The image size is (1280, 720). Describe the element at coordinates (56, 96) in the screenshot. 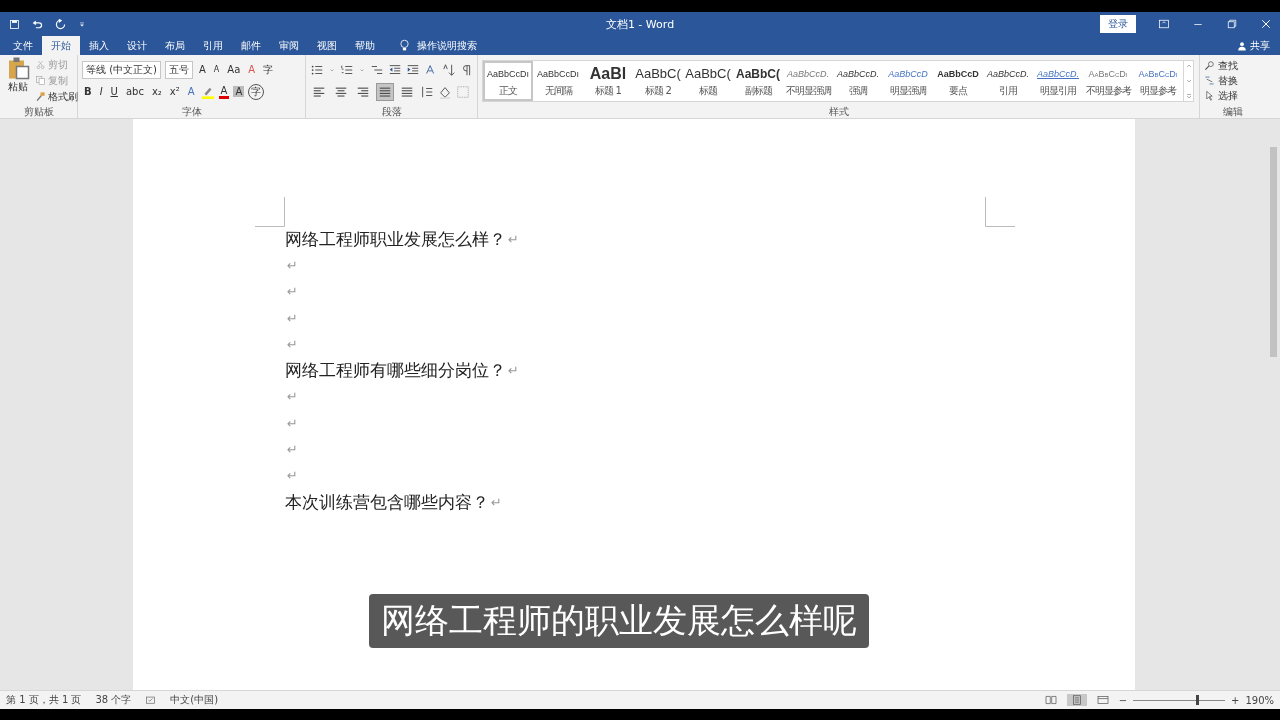

I see `format-painter-button: 格式刷` at that location.